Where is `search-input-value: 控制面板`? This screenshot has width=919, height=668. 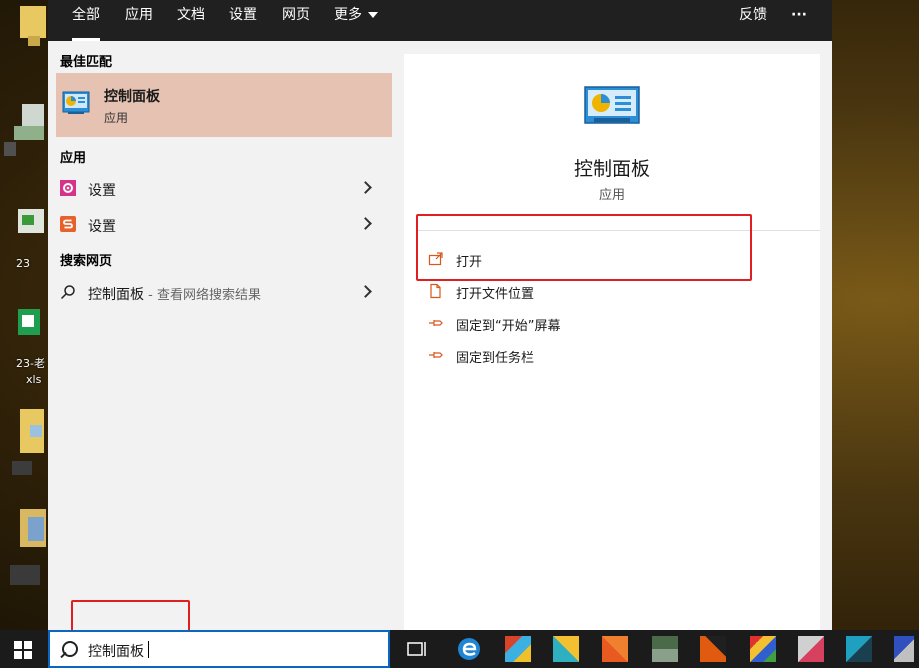 search-input-value: 控制面板 is located at coordinates (116, 652).